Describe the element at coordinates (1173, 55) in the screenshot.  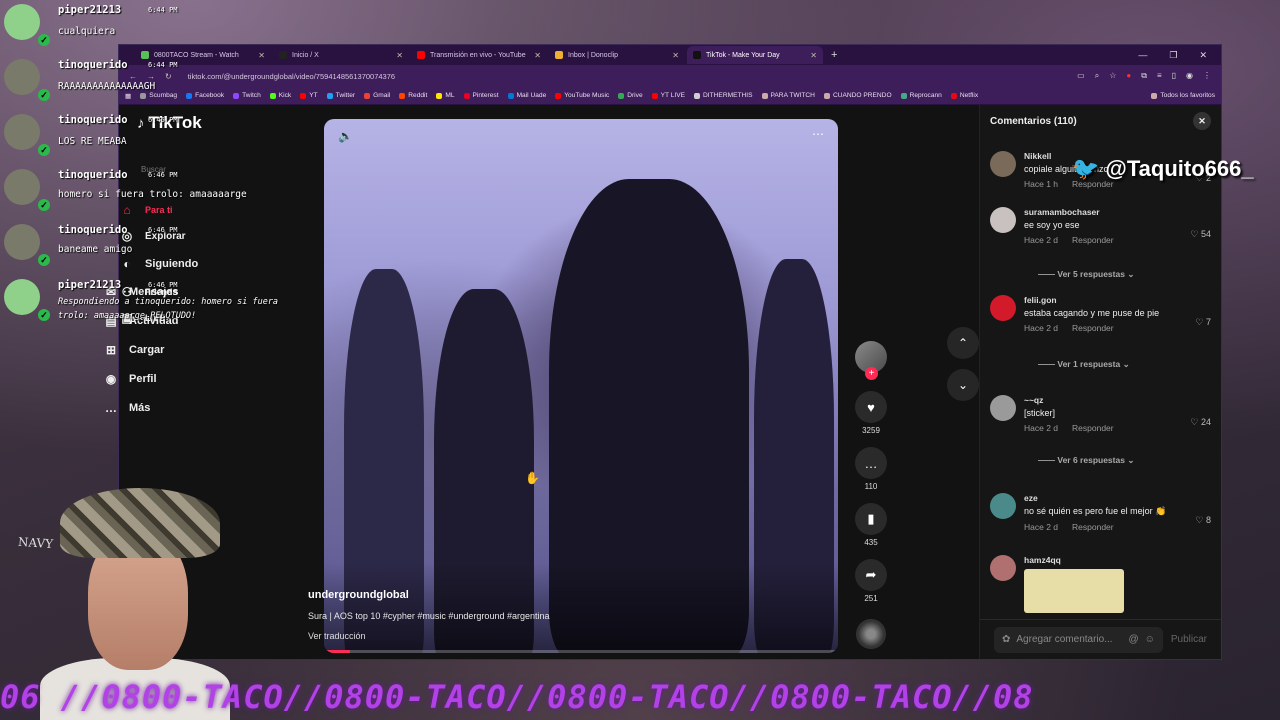
I see `maximize-icon: ❐` at that location.